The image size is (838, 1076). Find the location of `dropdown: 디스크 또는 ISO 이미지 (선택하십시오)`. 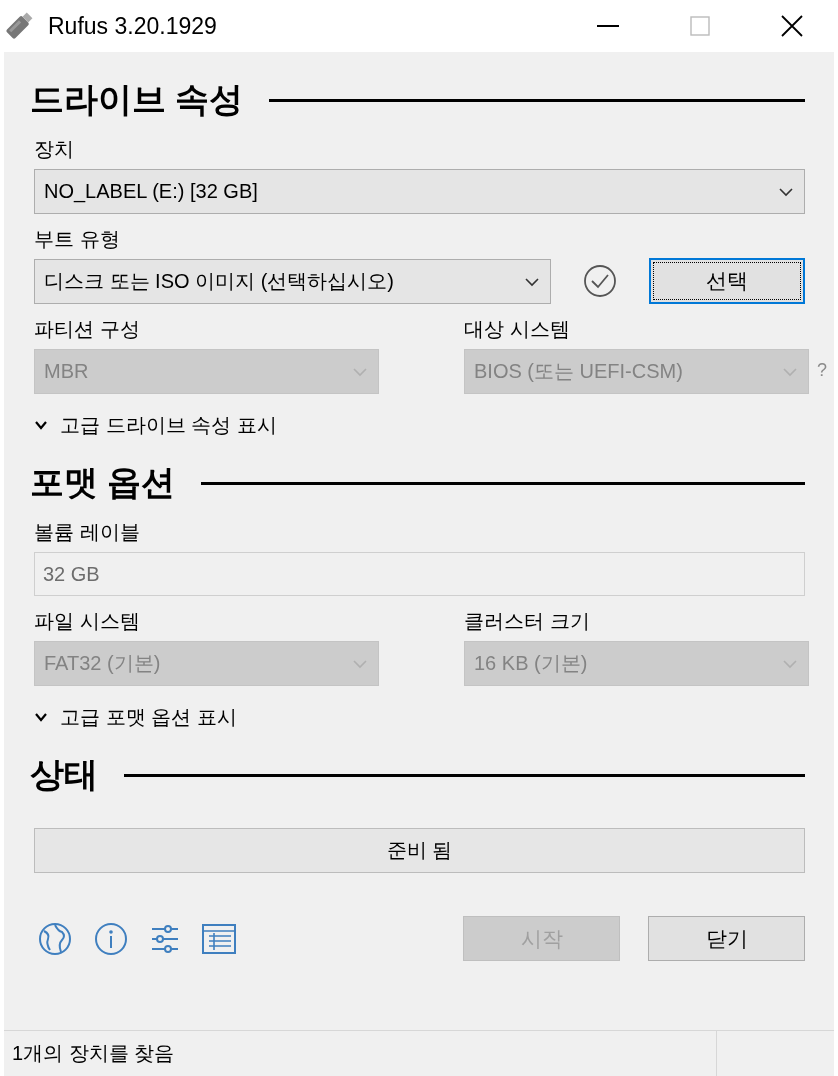

dropdown: 디스크 또는 ISO 이미지 (선택하십시오) is located at coordinates (292, 281).